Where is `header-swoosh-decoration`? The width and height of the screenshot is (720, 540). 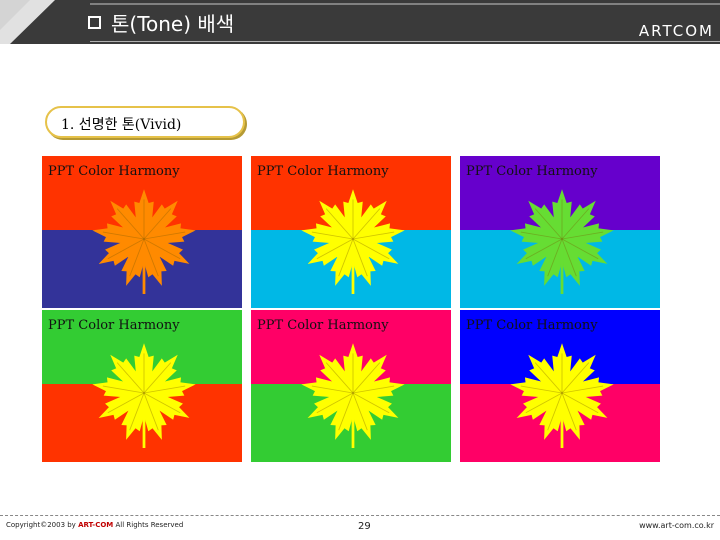 header-swoosh-decoration is located at coordinates (45, 22).